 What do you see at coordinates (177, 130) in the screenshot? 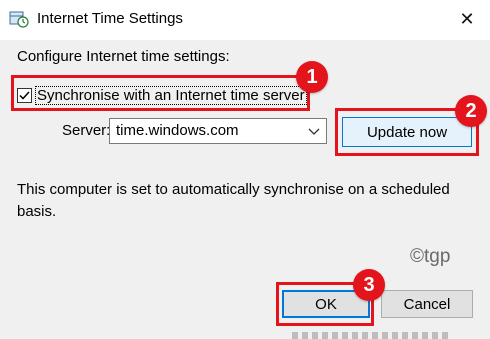
I see `server-value: time.windows.com` at bounding box center [177, 130].